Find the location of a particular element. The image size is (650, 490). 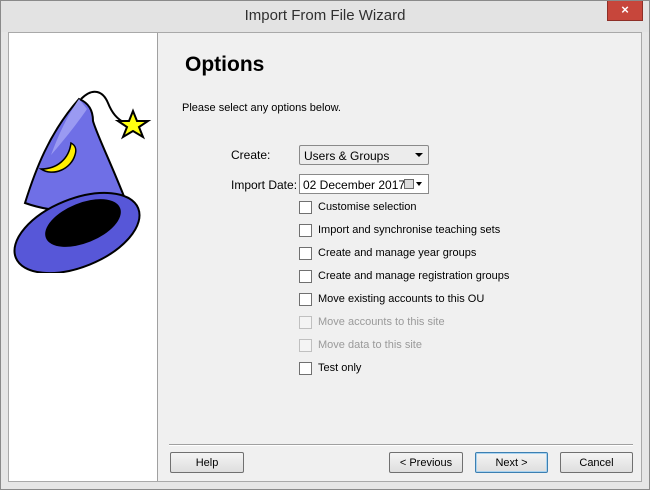

page-title: Options is located at coordinates (225, 64).